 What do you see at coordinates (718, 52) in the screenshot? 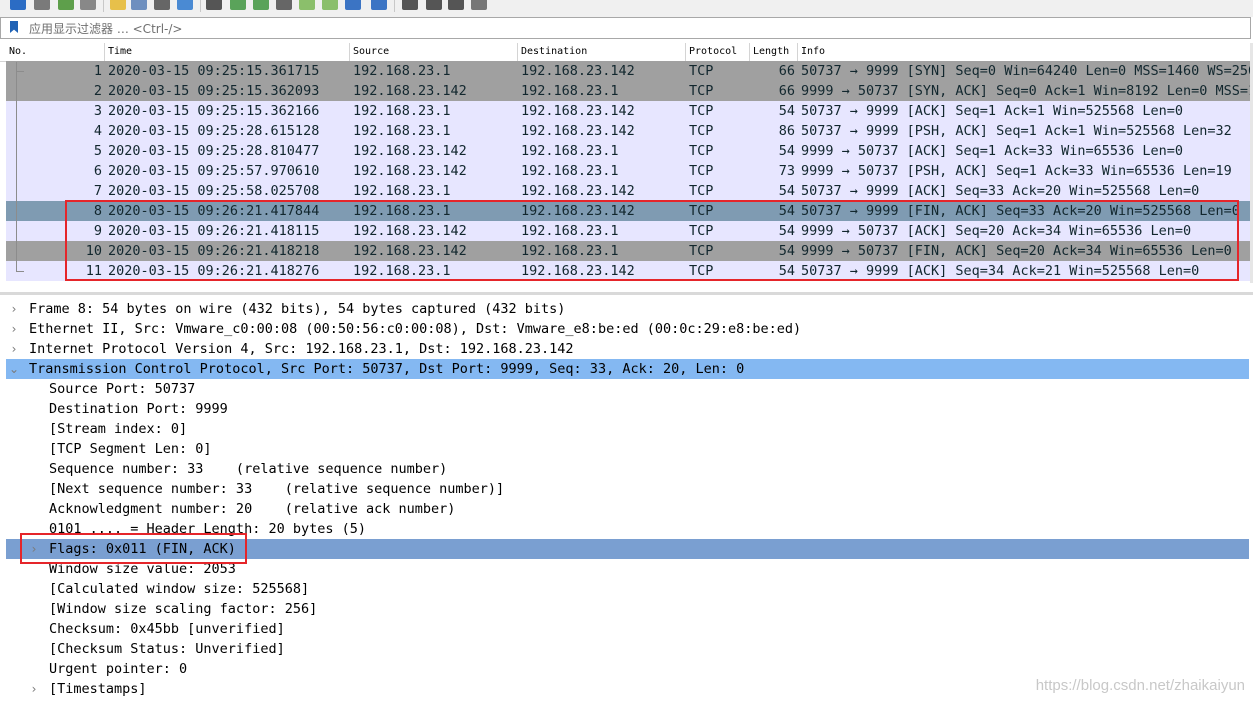
I see `column-header-protocol: Protocol` at bounding box center [718, 52].